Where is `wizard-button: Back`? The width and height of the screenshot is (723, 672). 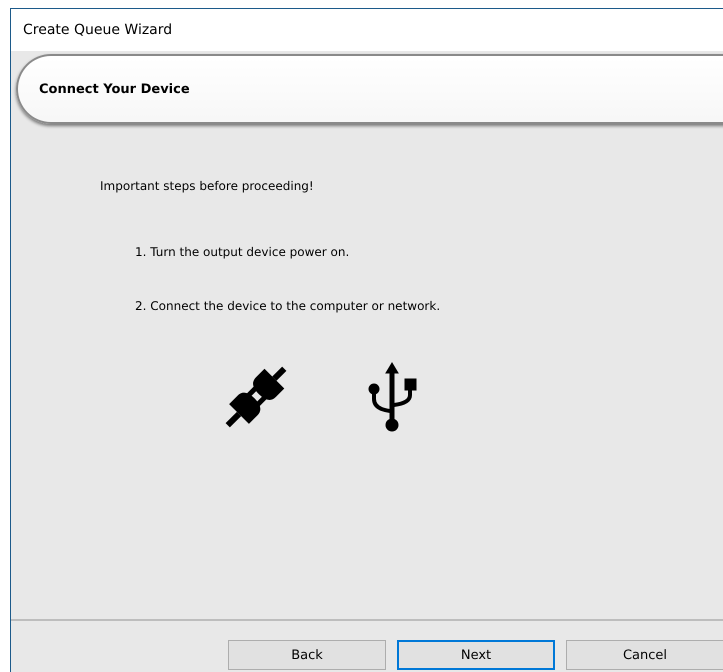
wizard-button: Back is located at coordinates (307, 655).